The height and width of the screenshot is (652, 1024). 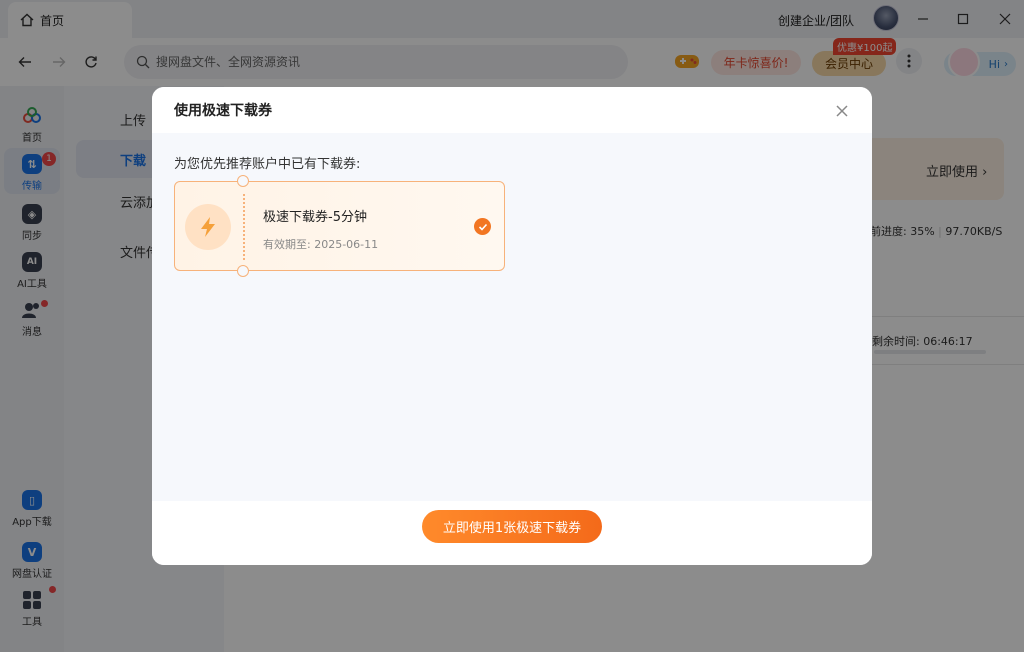 I want to click on coupon-notch-top, so click(x=243, y=181).